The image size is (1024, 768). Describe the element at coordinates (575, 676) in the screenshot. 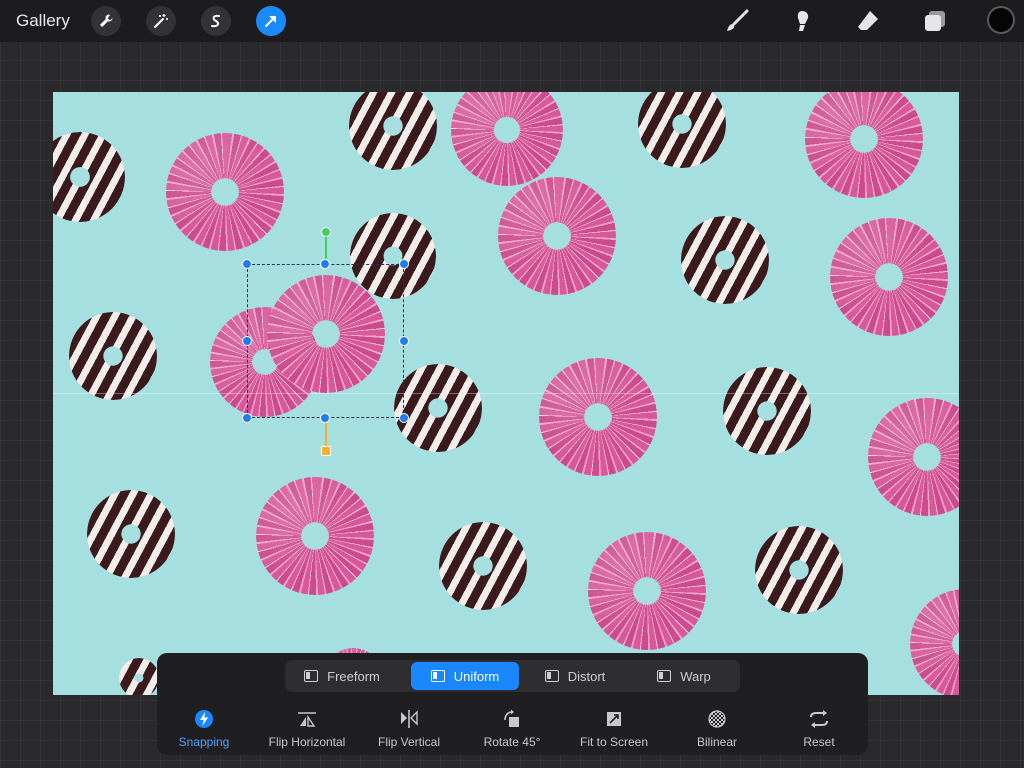

I see `mode-distort: Distort` at that location.